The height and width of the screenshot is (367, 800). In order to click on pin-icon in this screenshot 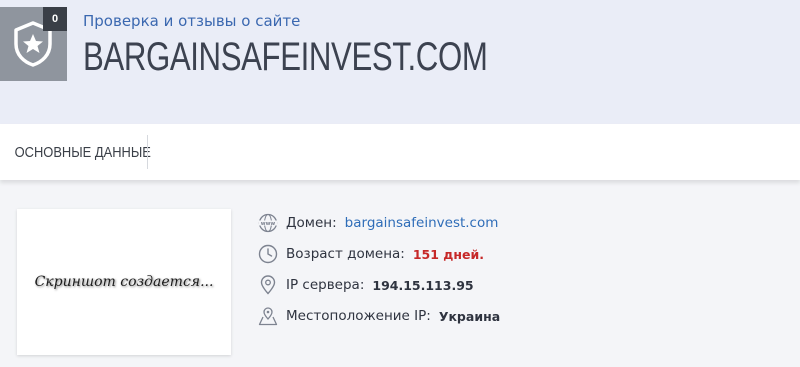, I will do `click(268, 285)`.